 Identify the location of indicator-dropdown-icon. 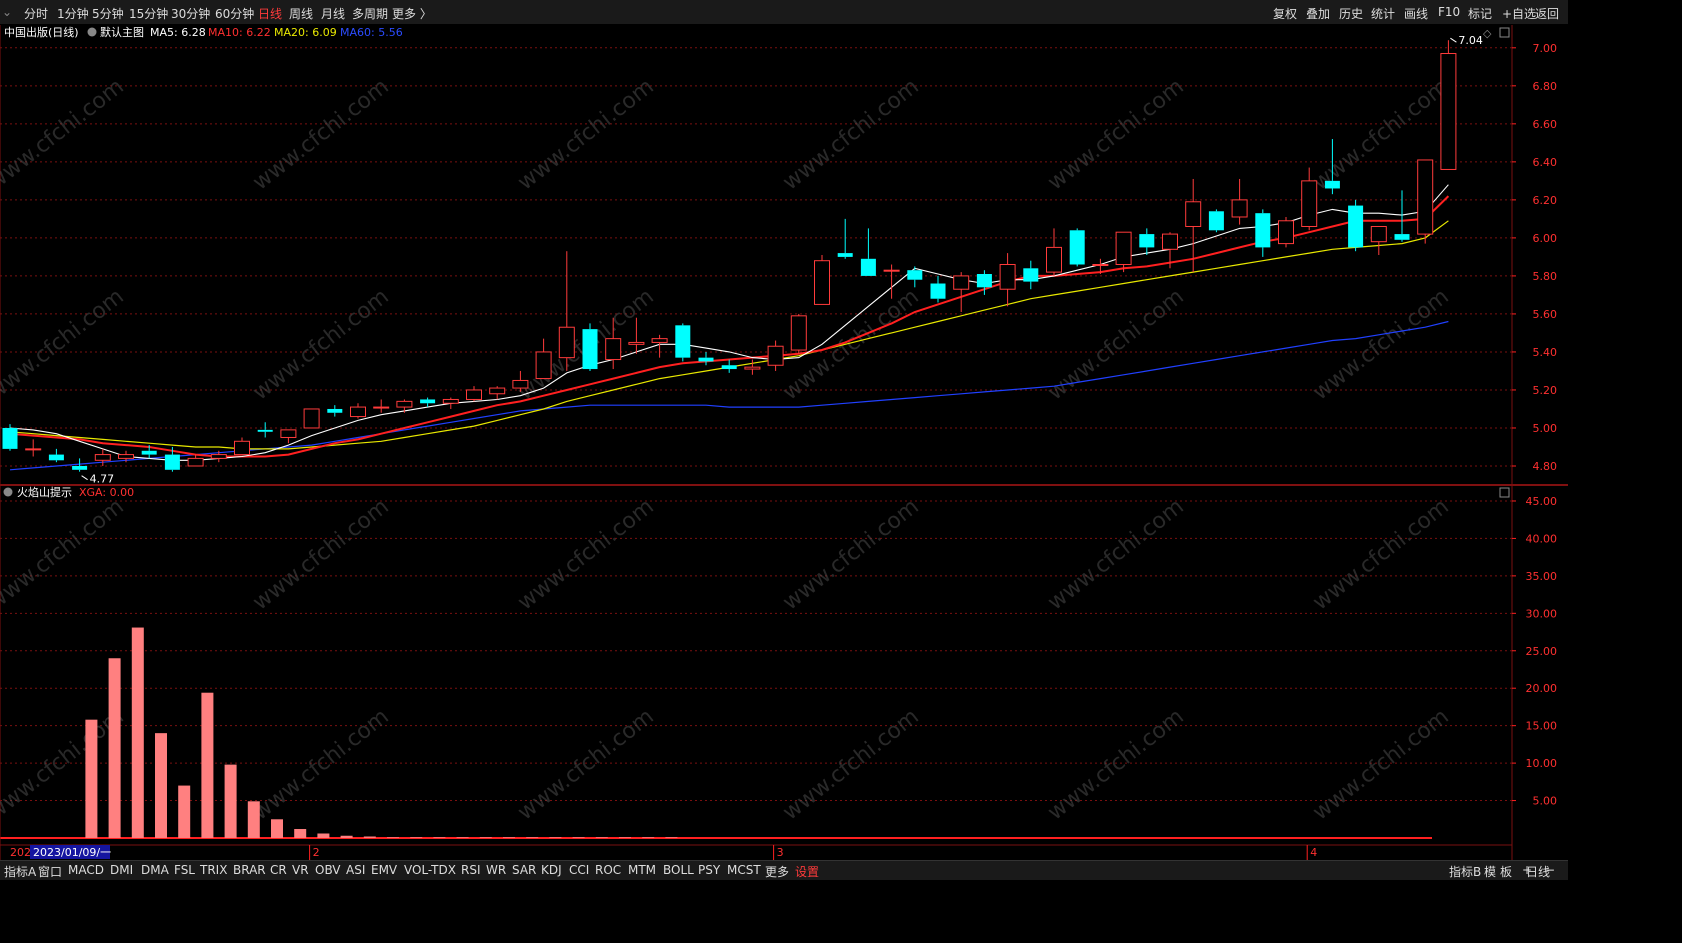
(8, 492).